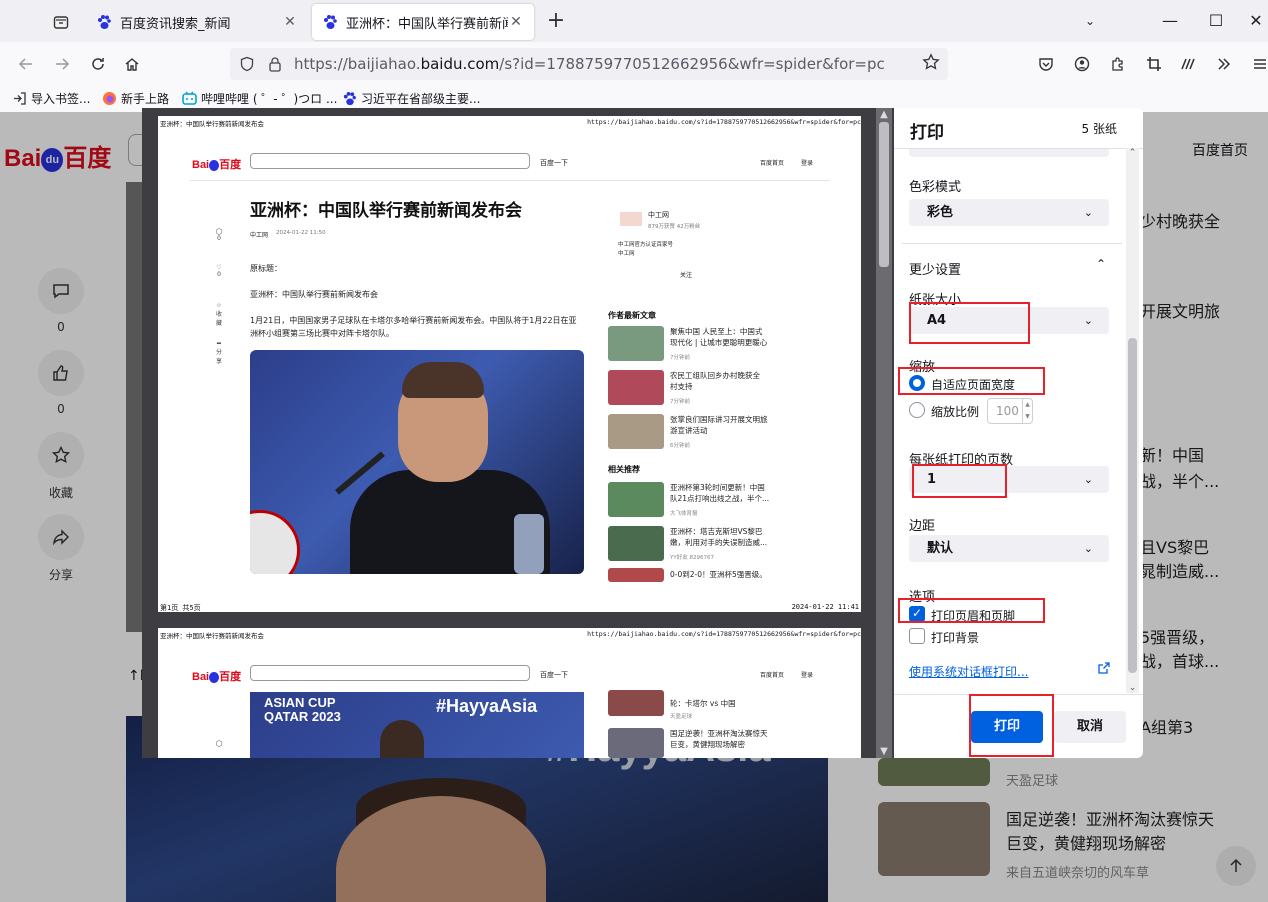  What do you see at coordinates (556, 22) in the screenshot?
I see `new-tab-button: +` at bounding box center [556, 22].